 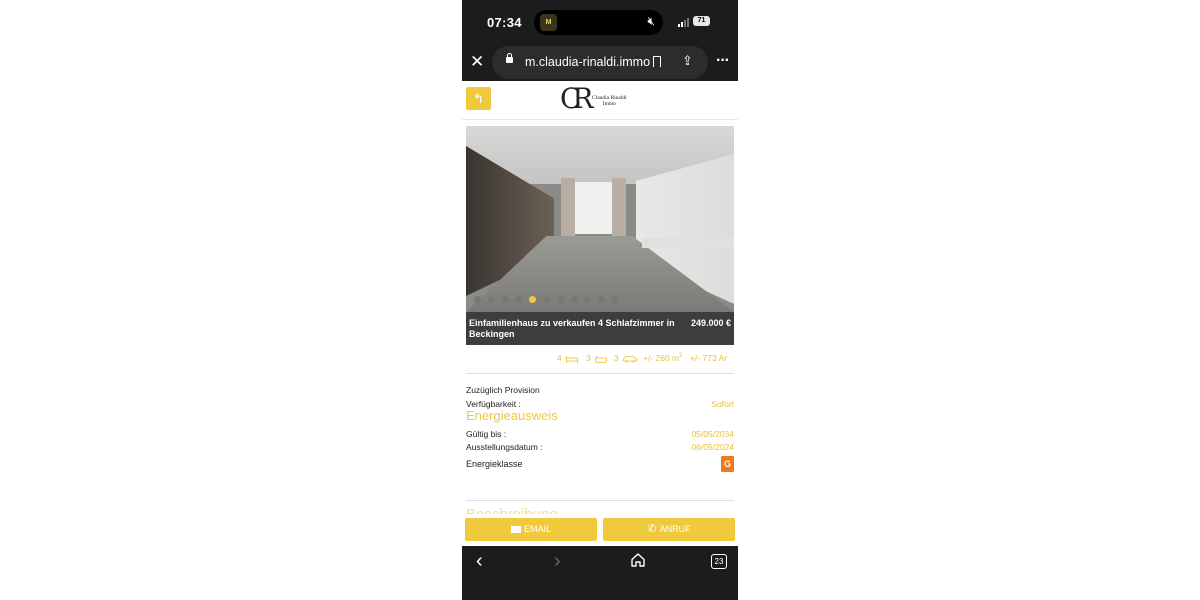 What do you see at coordinates (504, 22) in the screenshot?
I see `status-time: 07:34` at bounding box center [504, 22].